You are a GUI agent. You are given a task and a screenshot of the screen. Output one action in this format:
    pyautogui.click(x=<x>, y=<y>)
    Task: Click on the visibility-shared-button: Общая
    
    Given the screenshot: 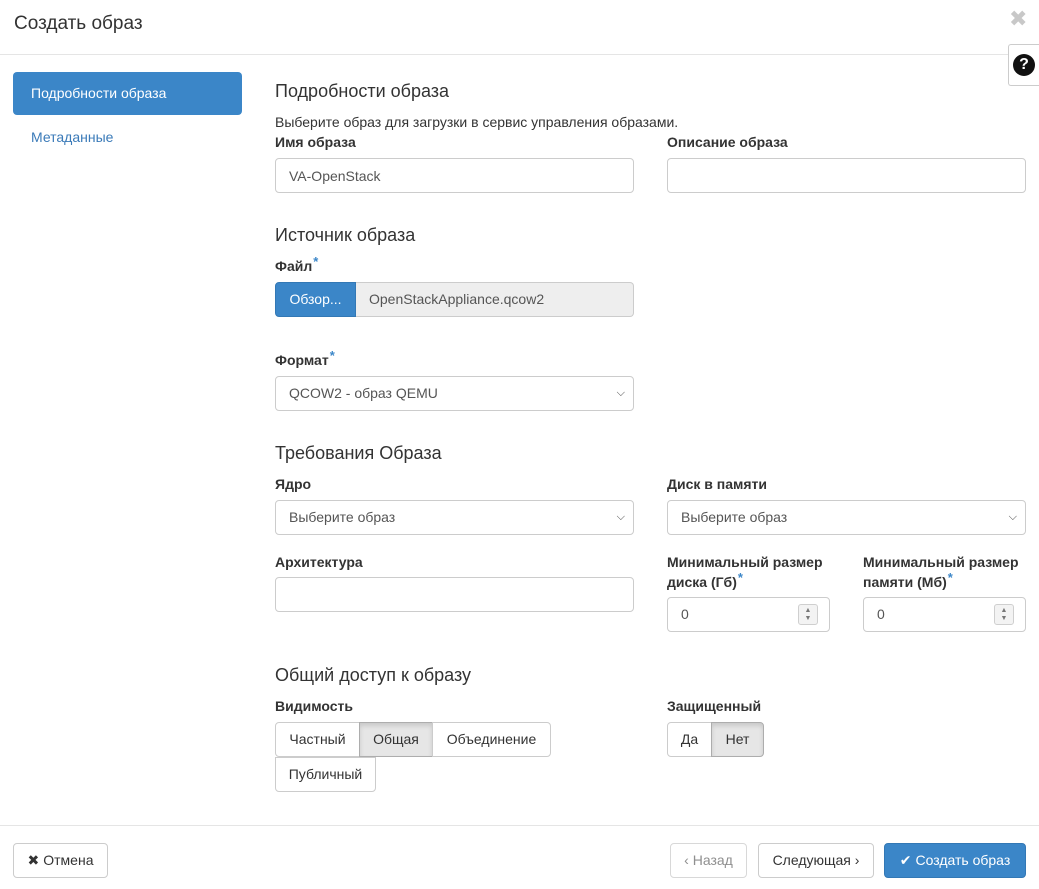 What is the action you would take?
    pyautogui.click(x=396, y=739)
    